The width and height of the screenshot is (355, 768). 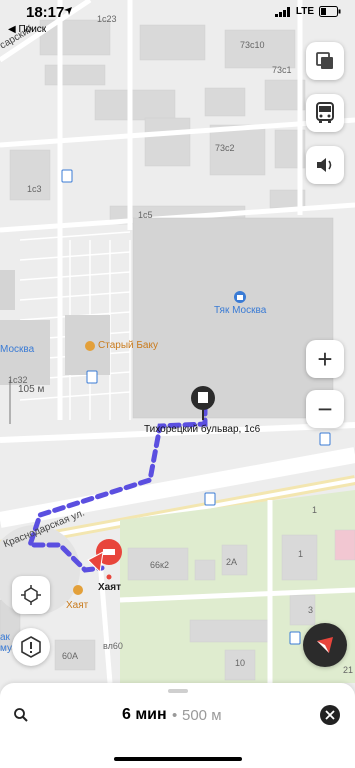 What do you see at coordinates (77, 605) in the screenshot?
I see `poi-hotel-label: Хаят` at bounding box center [77, 605].